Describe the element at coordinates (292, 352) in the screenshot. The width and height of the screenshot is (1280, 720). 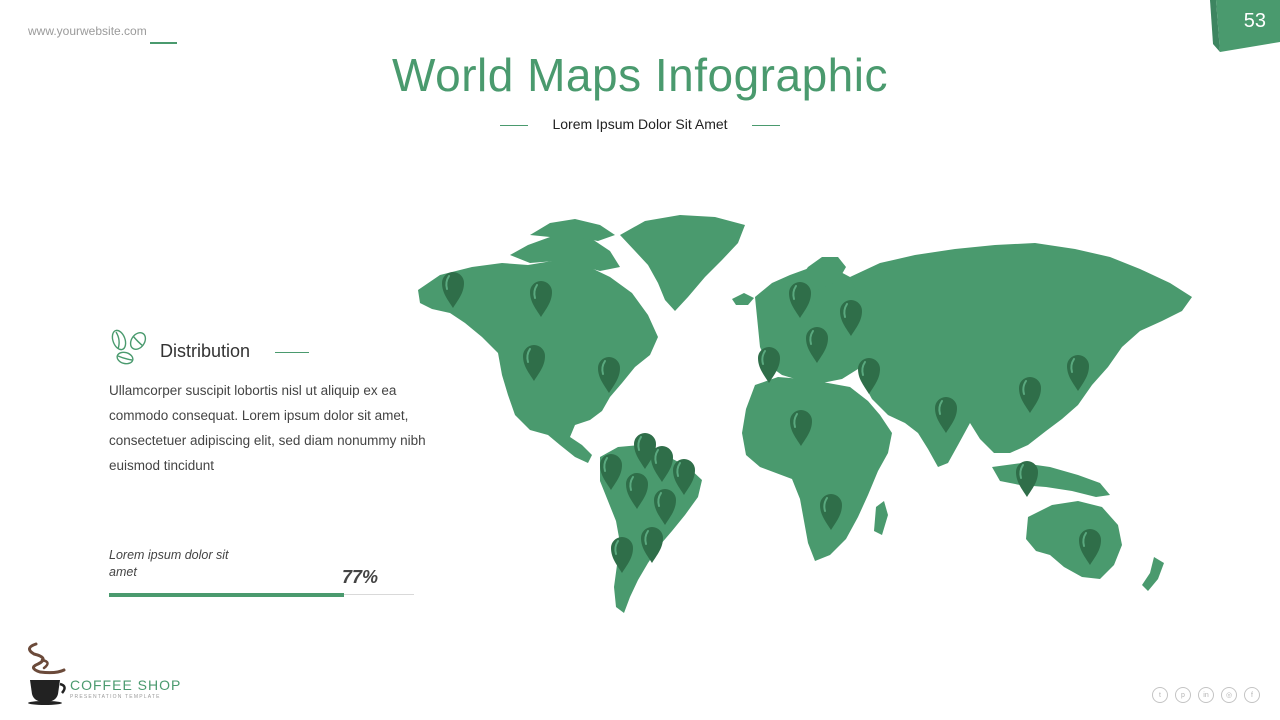
I see `distribution-heading-line` at that location.